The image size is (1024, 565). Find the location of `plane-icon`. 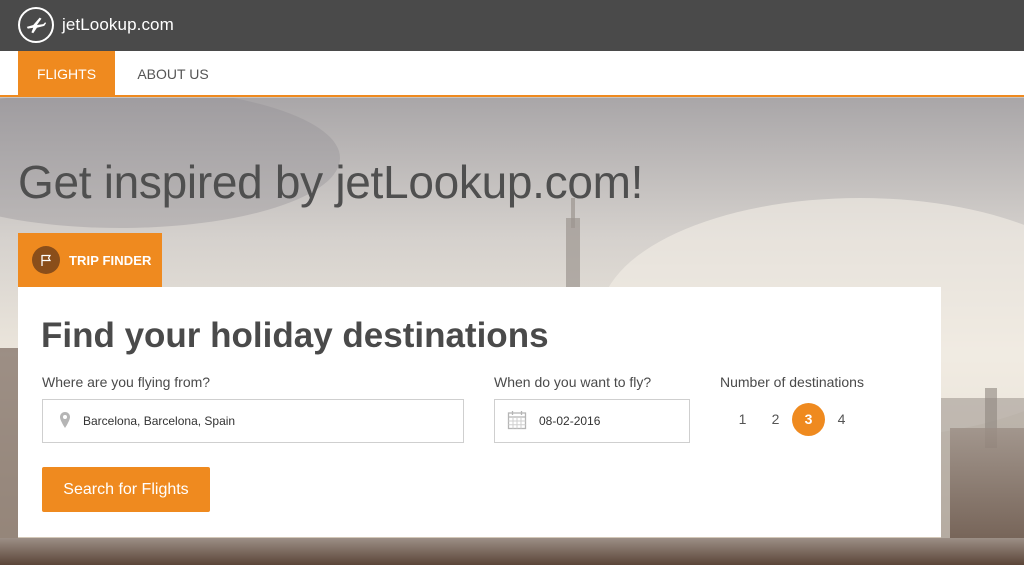

plane-icon is located at coordinates (36, 25).